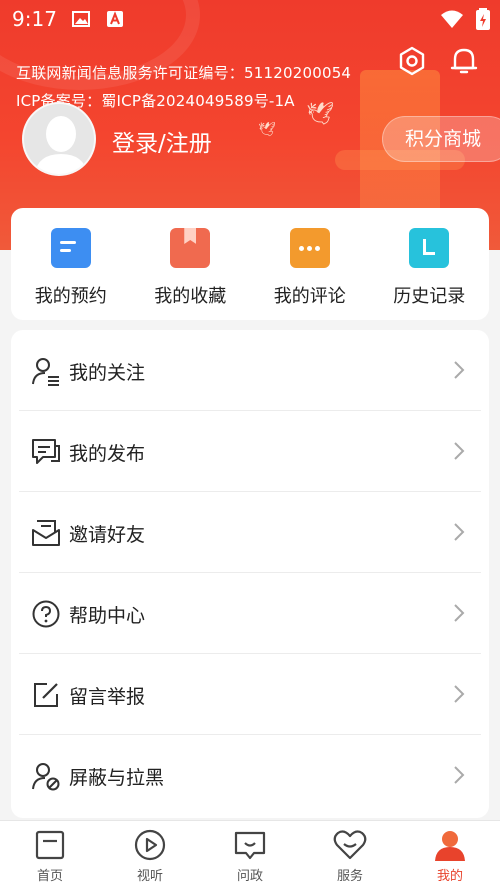 This screenshot has width=500, height=888. I want to click on nav-label: 服务, so click(349, 876).